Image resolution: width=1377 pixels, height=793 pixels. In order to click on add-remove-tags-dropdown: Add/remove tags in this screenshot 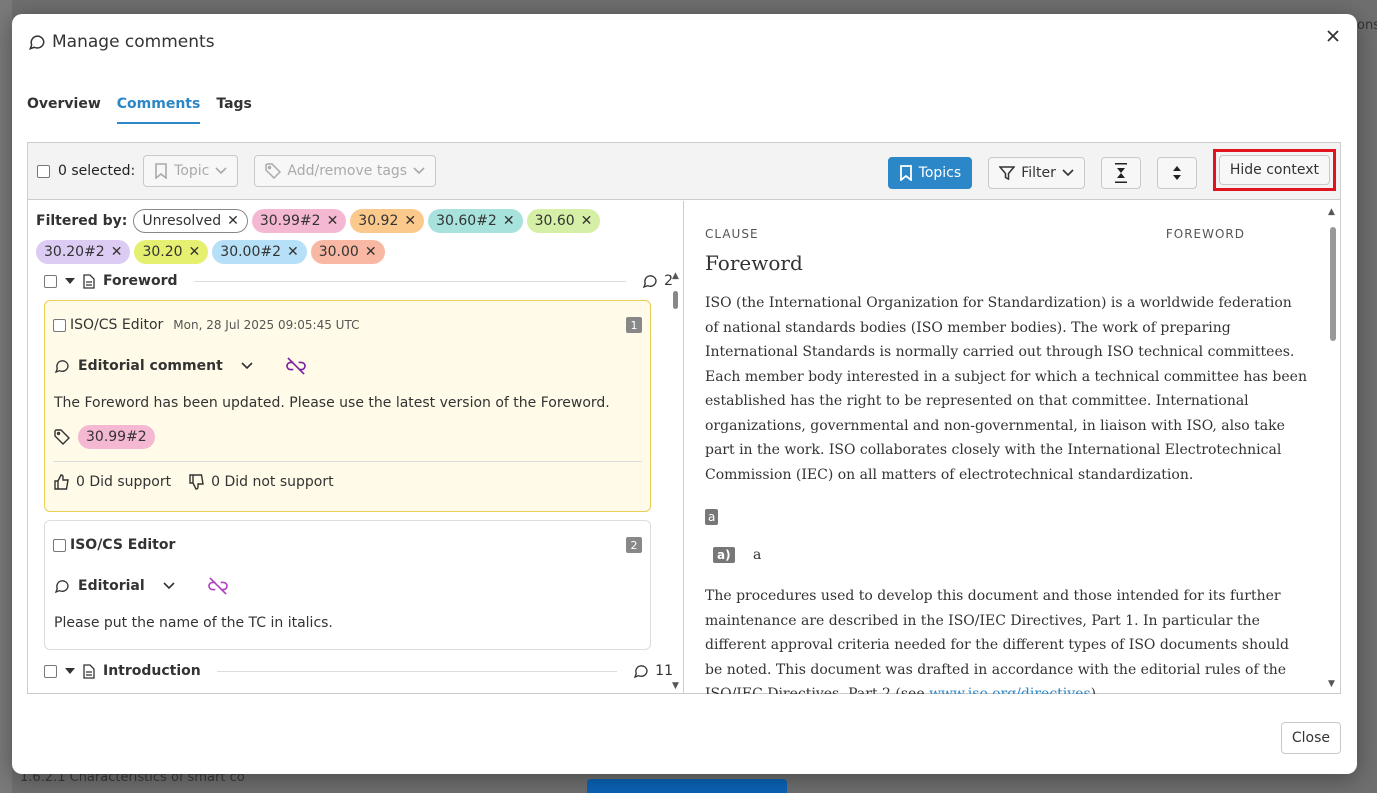, I will do `click(345, 171)`.